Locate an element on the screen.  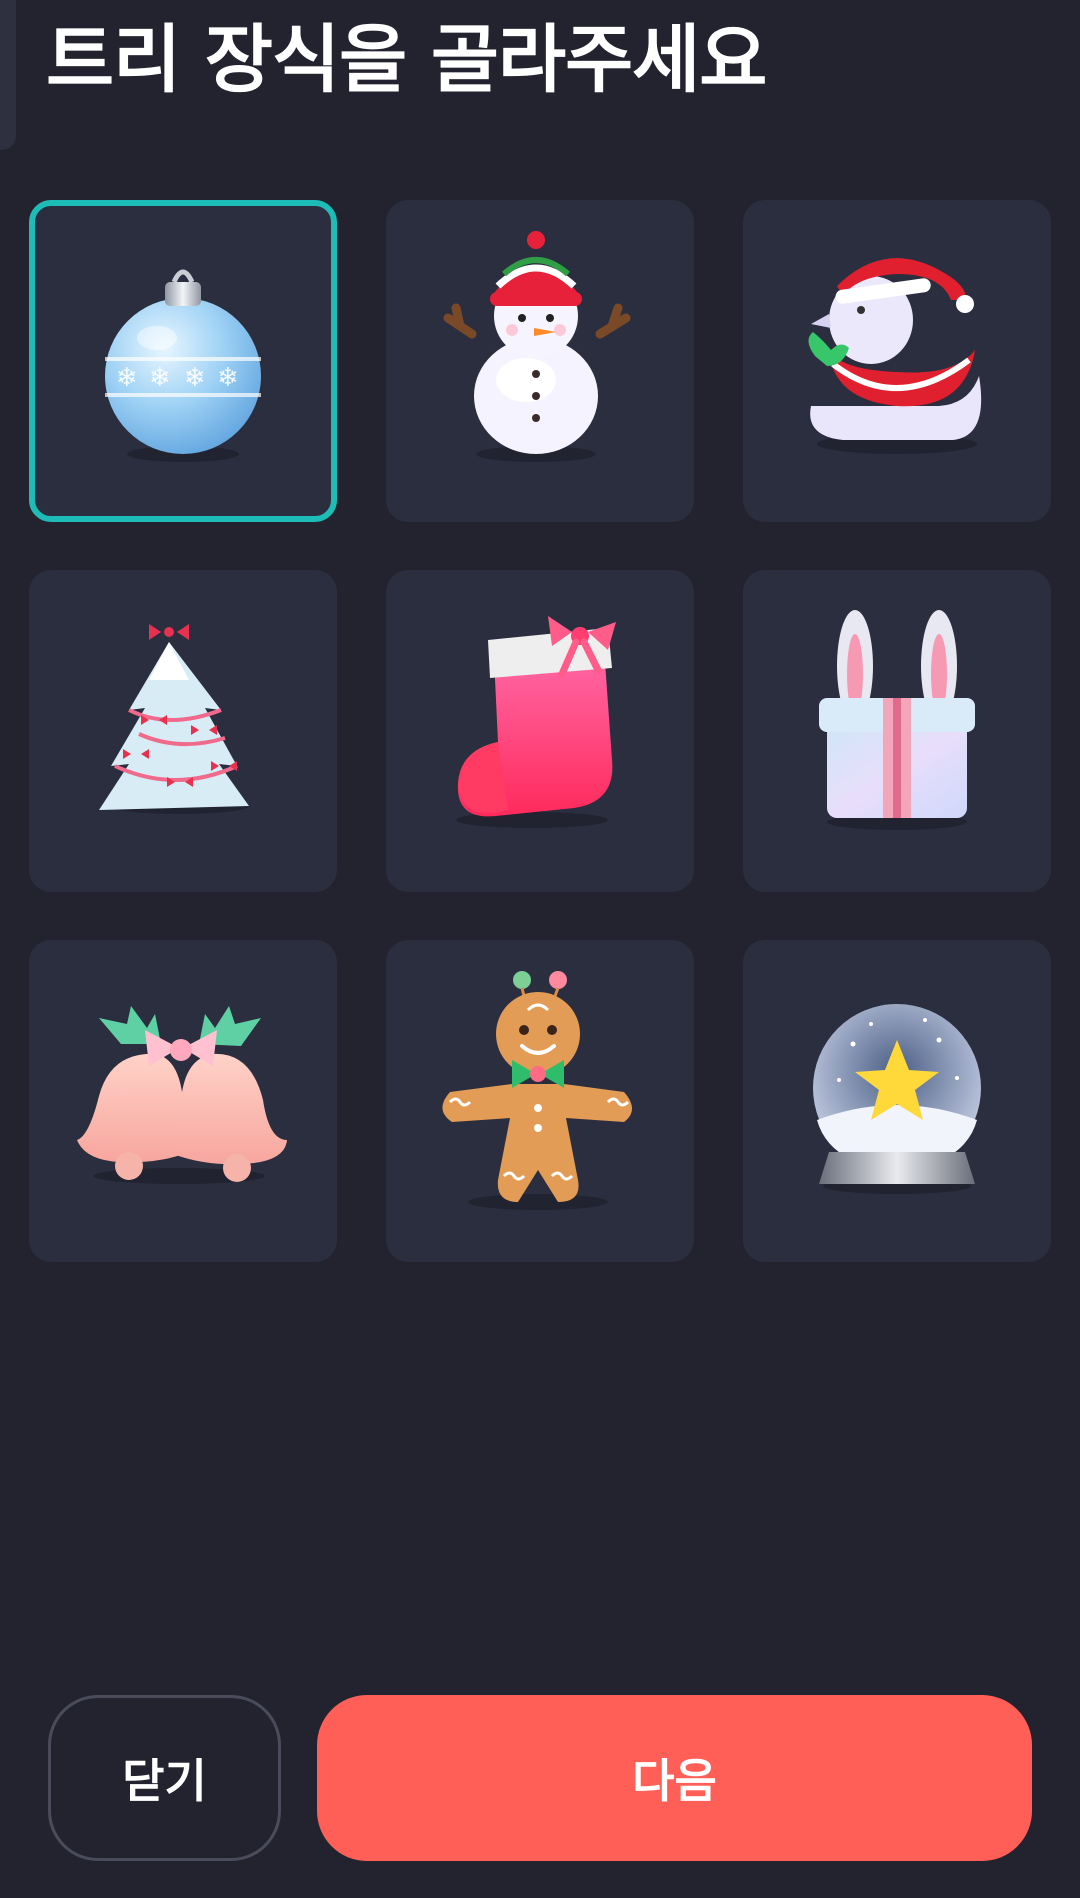
snowy-christmas-tree-icon is located at coordinates (174, 719).